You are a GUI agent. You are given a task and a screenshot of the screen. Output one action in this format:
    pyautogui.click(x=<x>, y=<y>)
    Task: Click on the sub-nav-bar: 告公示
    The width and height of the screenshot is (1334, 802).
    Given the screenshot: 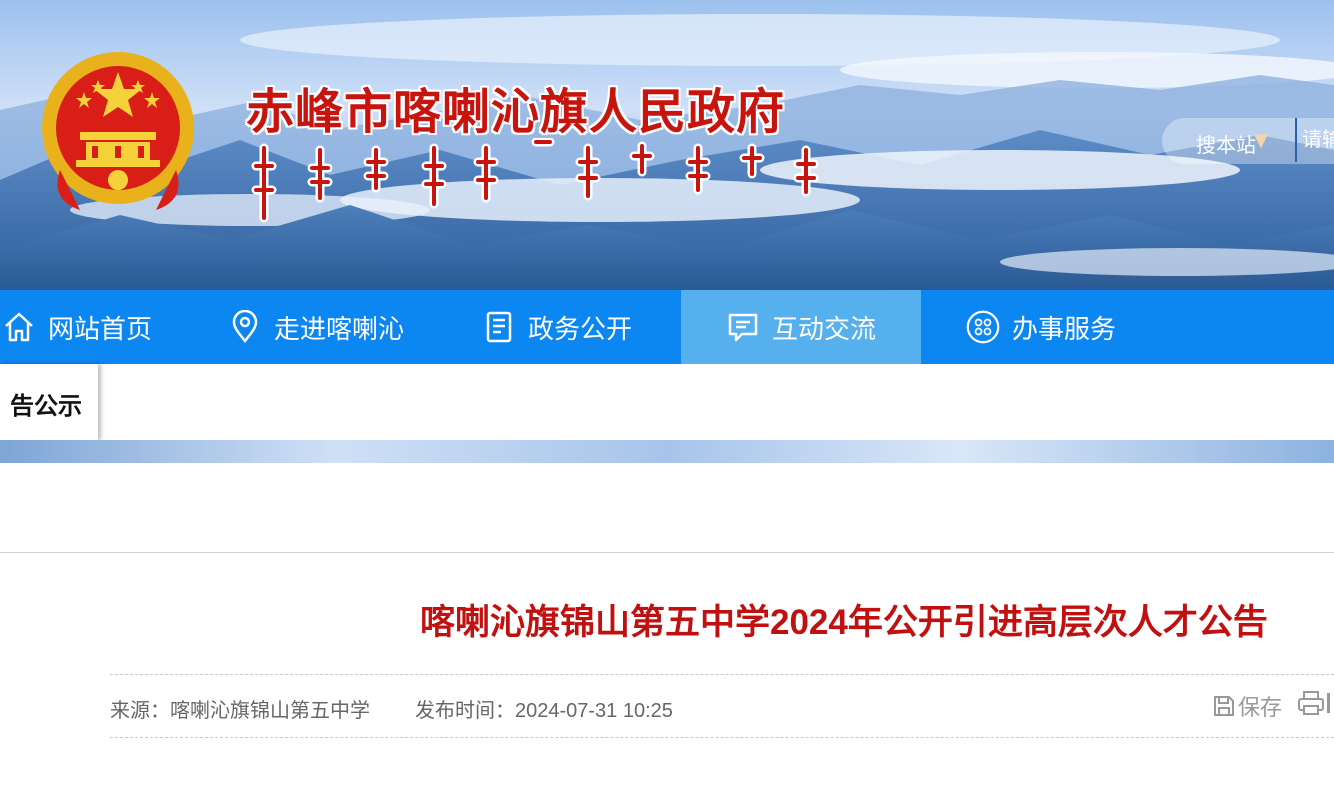 What is the action you would take?
    pyautogui.click(x=667, y=402)
    